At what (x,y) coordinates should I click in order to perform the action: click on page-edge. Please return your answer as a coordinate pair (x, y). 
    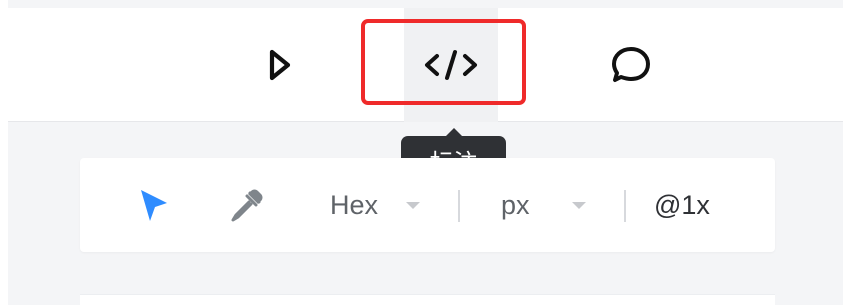
    Looking at the image, I should click on (4, 152).